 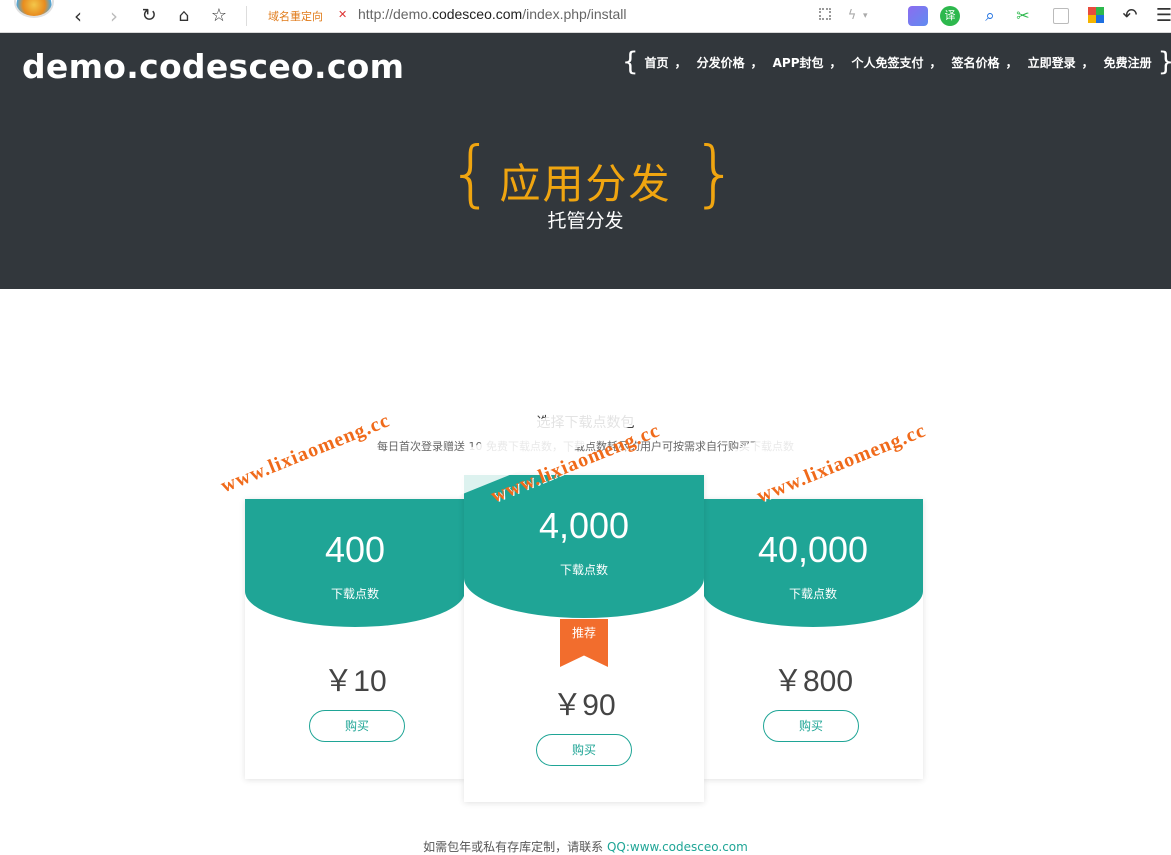 What do you see at coordinates (813, 549) in the screenshot?
I see `plan-points: 40,000` at bounding box center [813, 549].